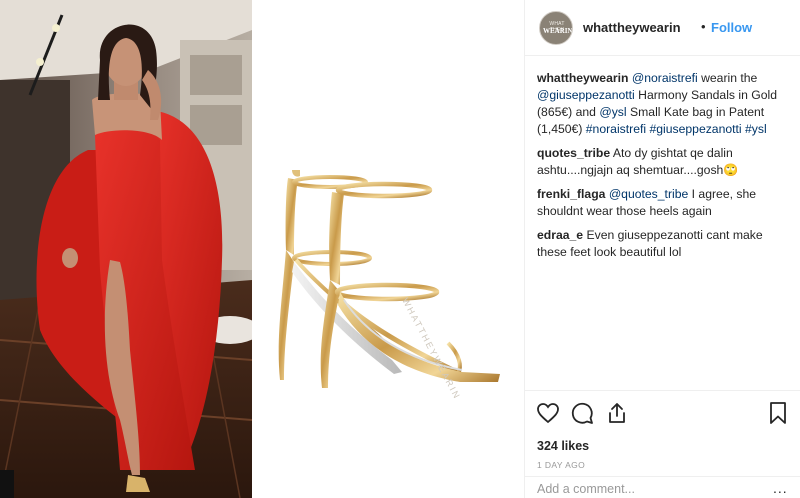  Describe the element at coordinates (695, 129) in the screenshot. I see `hashtag-link: #giuseppezanotti` at that location.